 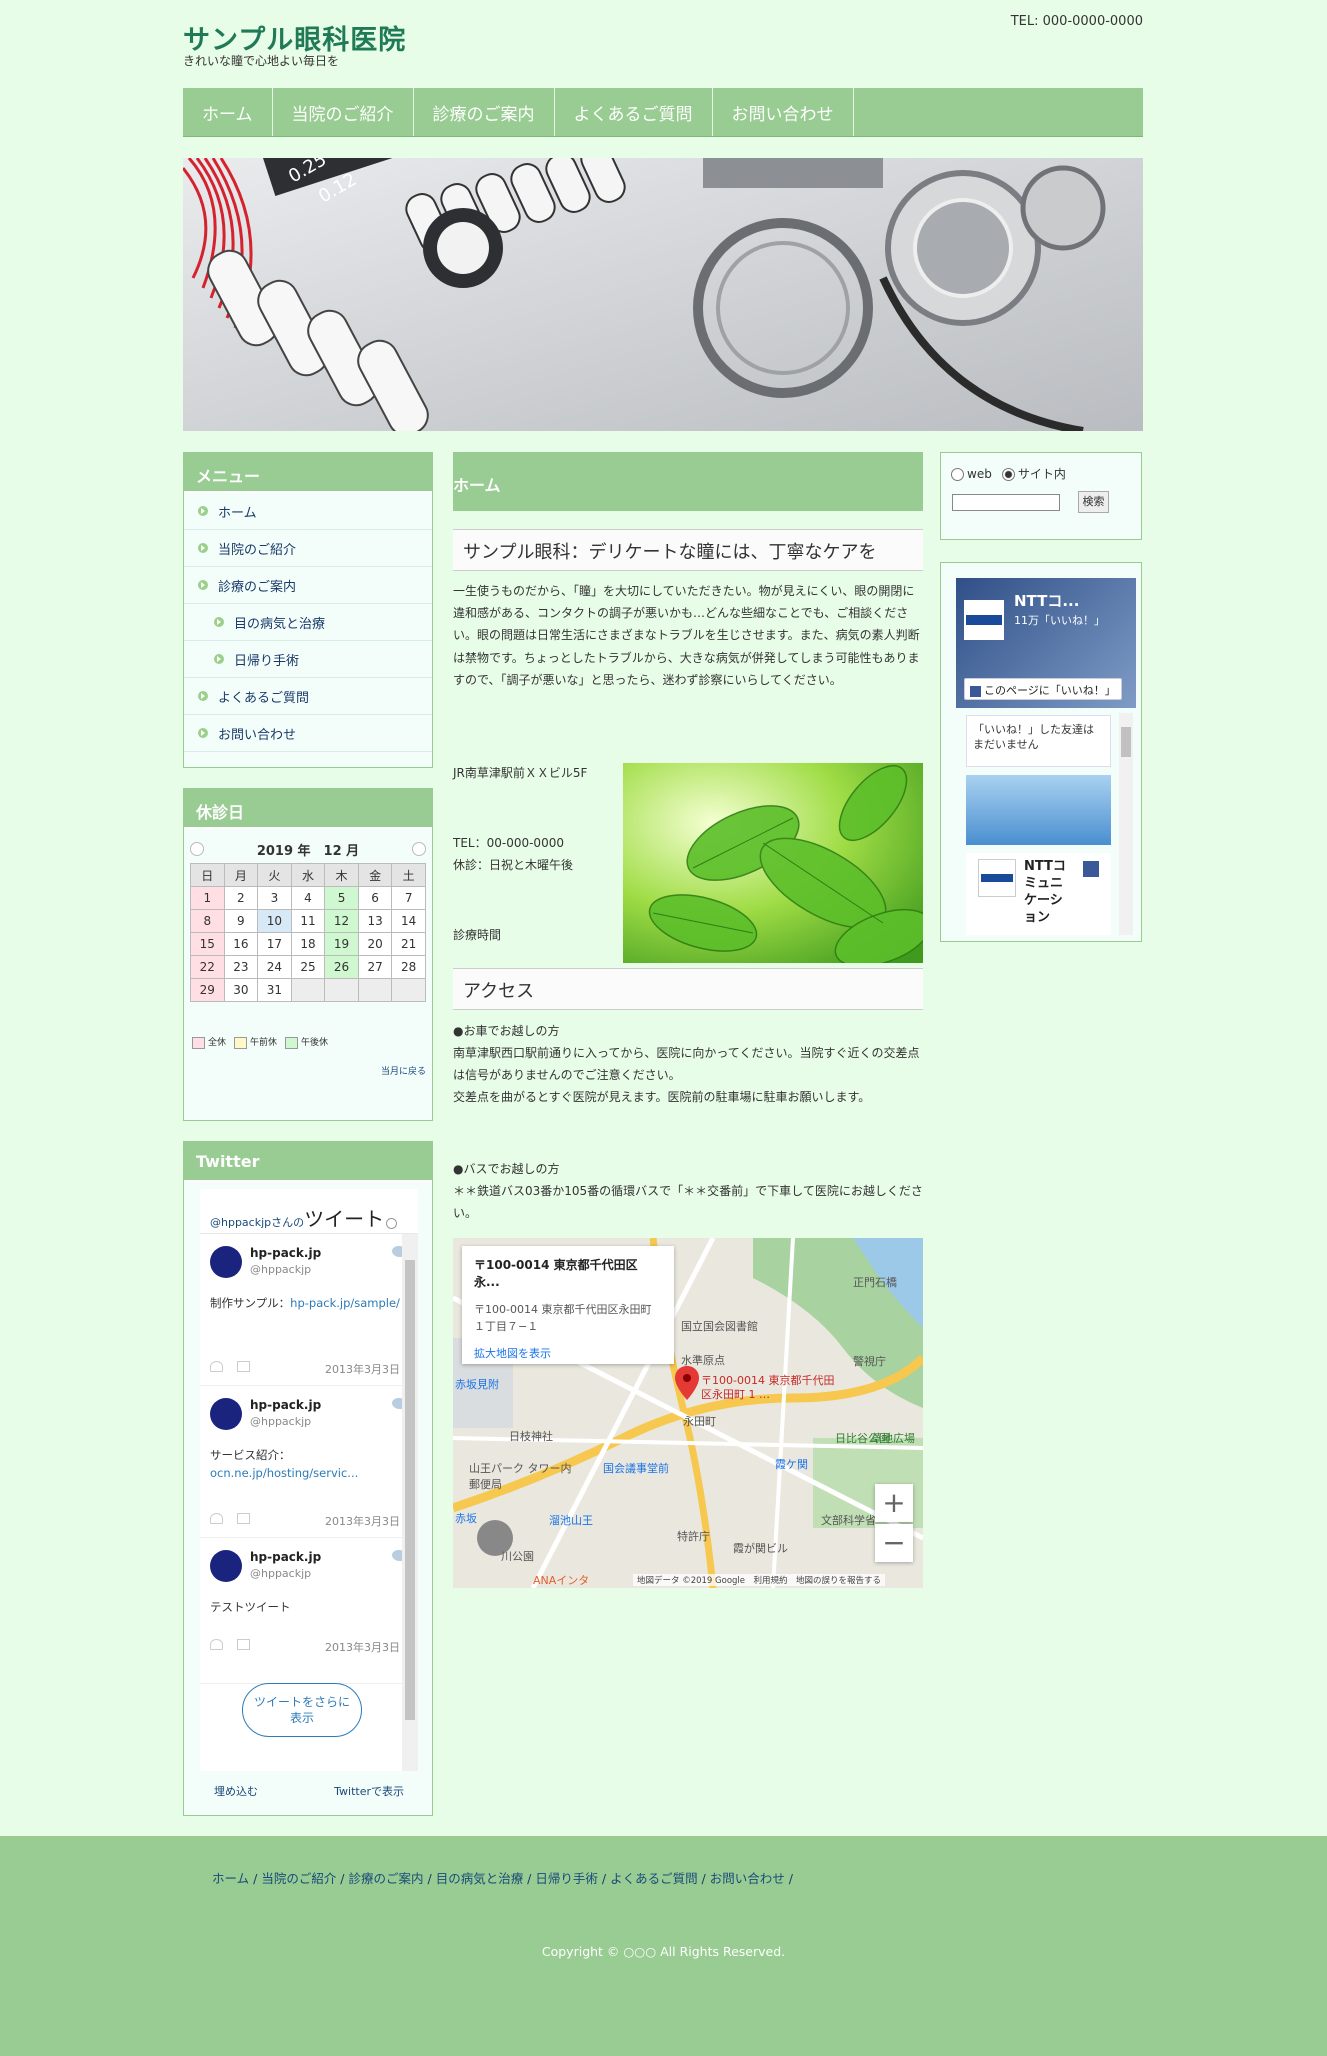 I want to click on footer-link-faq: よくあるご質問, so click(x=654, y=1878).